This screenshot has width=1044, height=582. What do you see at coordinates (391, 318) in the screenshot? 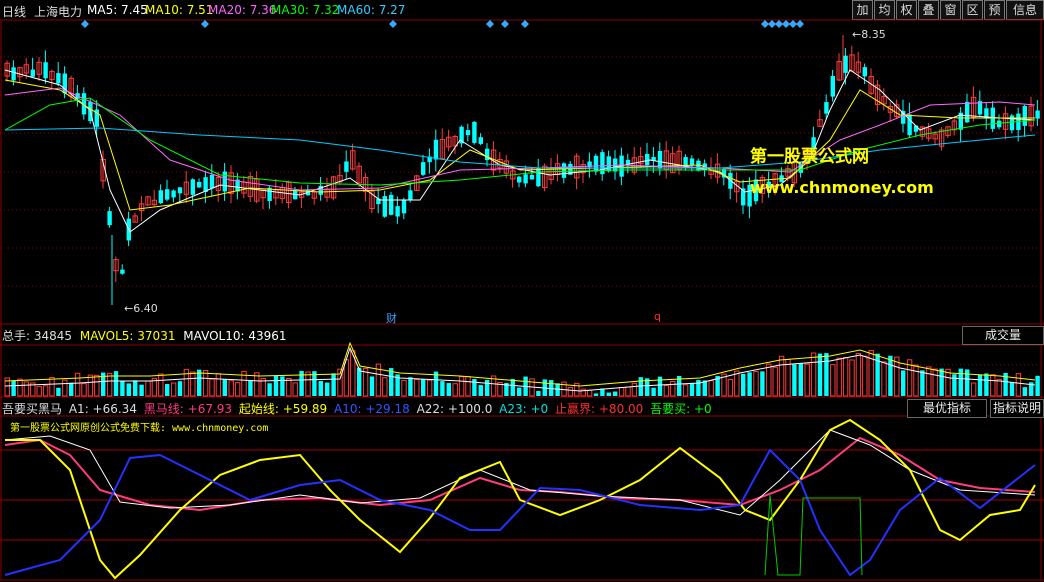
I see `event-finance-marker: 财` at bounding box center [391, 318].